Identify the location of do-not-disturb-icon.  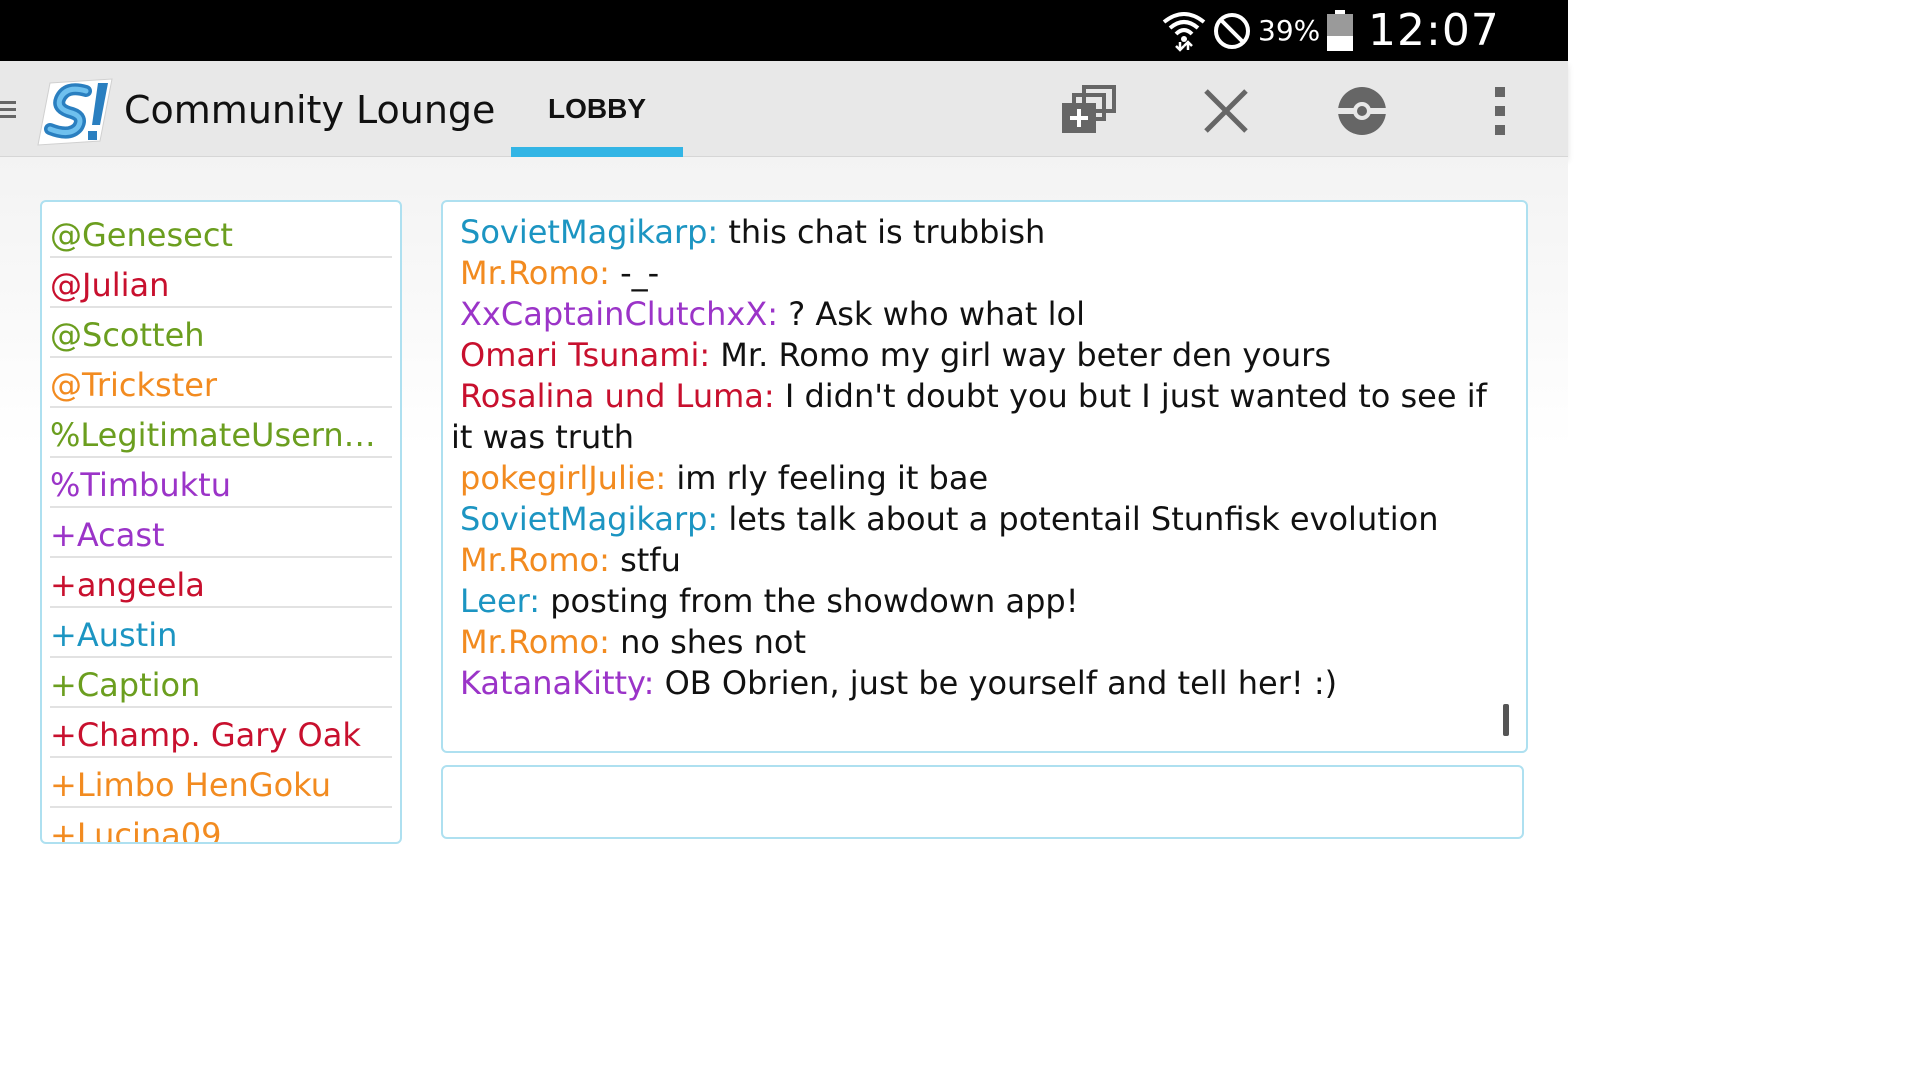
(1232, 31).